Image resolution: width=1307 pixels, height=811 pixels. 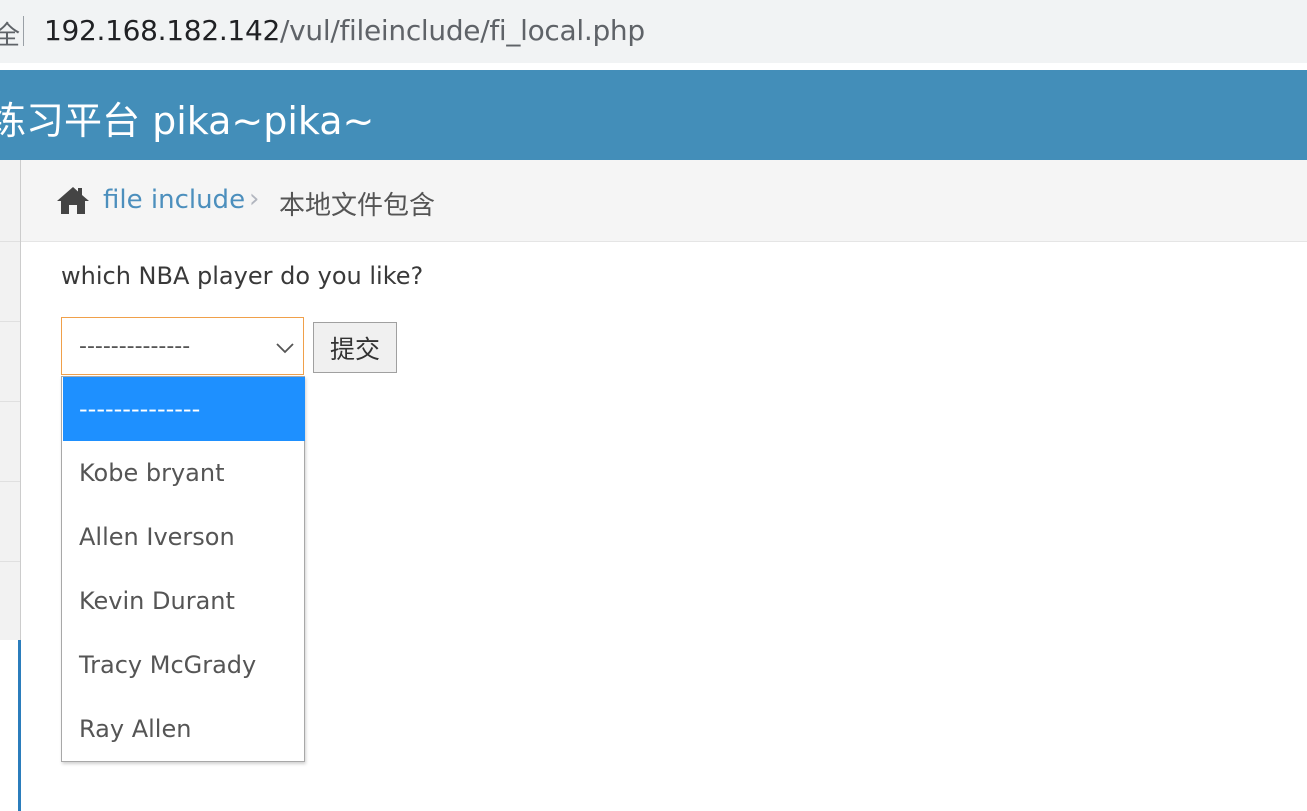 What do you see at coordinates (162, 30) in the screenshot?
I see `url-host: 192.168.182.142` at bounding box center [162, 30].